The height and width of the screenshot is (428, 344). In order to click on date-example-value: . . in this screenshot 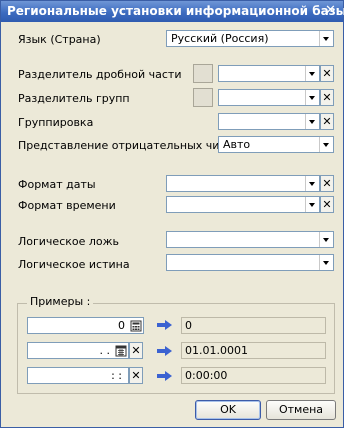, I will do `click(105, 350)`.